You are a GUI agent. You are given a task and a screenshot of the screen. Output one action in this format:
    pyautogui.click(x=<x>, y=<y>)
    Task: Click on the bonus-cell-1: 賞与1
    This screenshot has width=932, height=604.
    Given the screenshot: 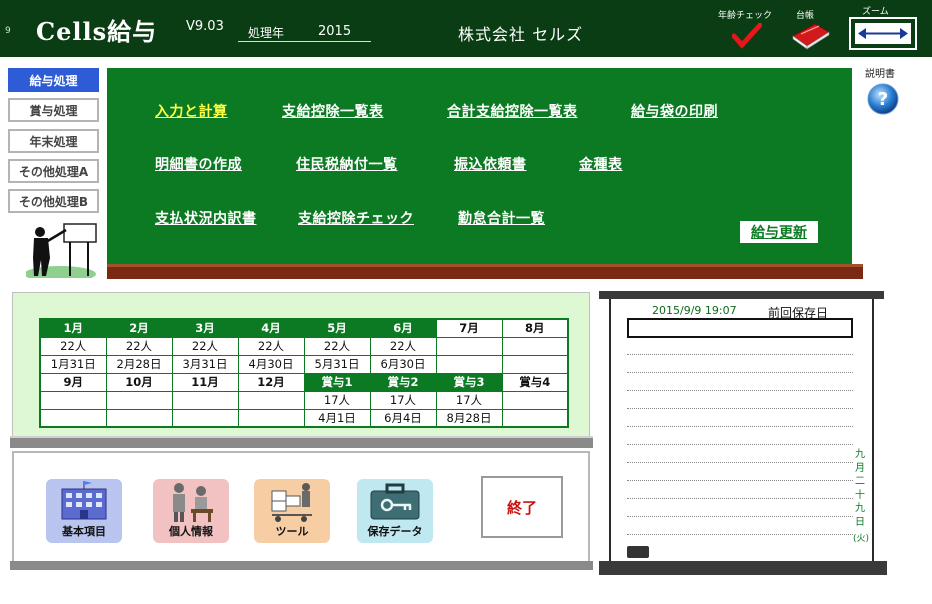 What is the action you would take?
    pyautogui.click(x=337, y=382)
    